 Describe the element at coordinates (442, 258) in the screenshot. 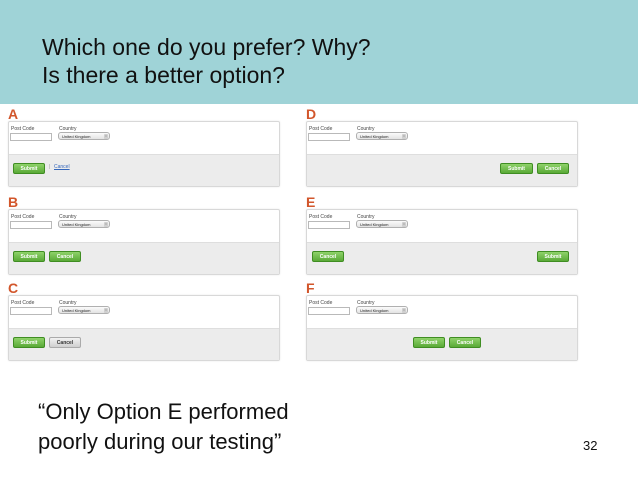

I see `button-bar: Cancel Submit` at that location.